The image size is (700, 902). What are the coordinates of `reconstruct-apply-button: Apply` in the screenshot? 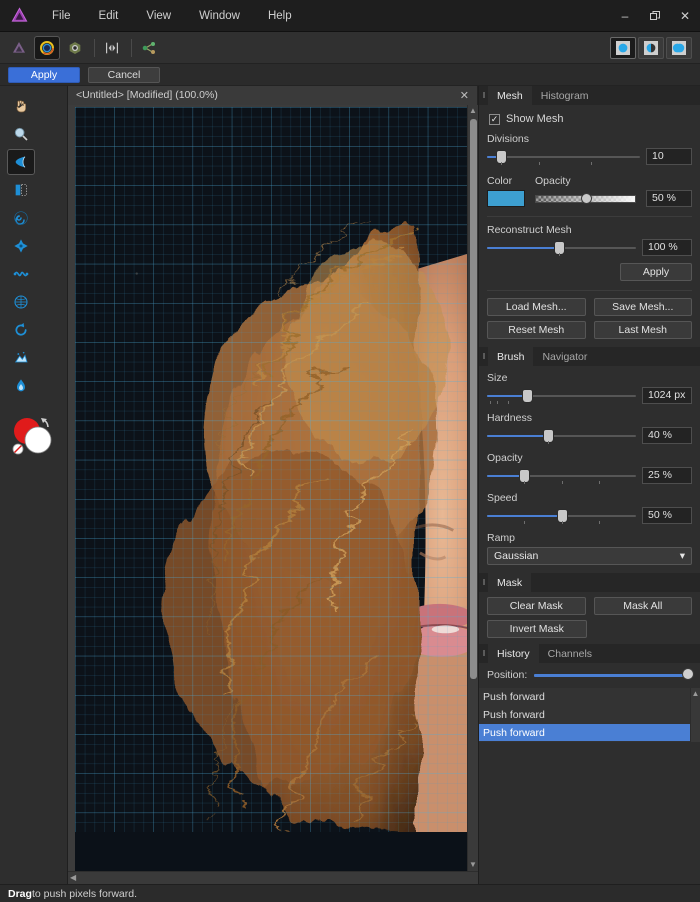 It's located at (656, 272).